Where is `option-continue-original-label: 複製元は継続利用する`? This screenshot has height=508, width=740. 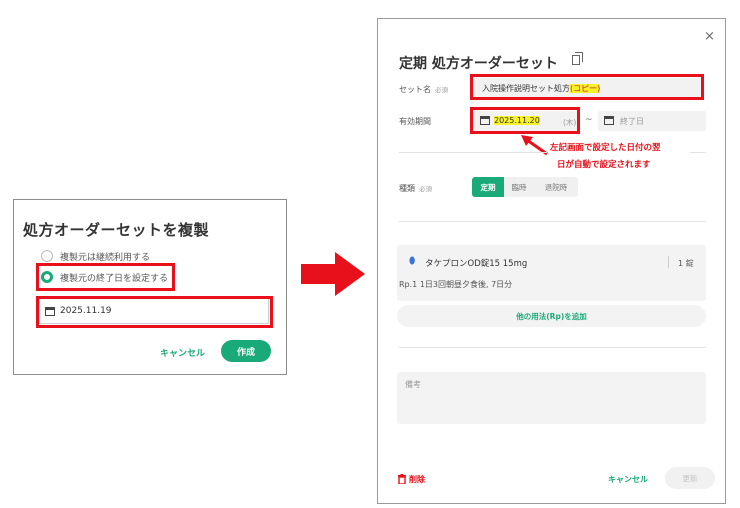 option-continue-original-label: 複製元は継続利用する is located at coordinates (105, 256).